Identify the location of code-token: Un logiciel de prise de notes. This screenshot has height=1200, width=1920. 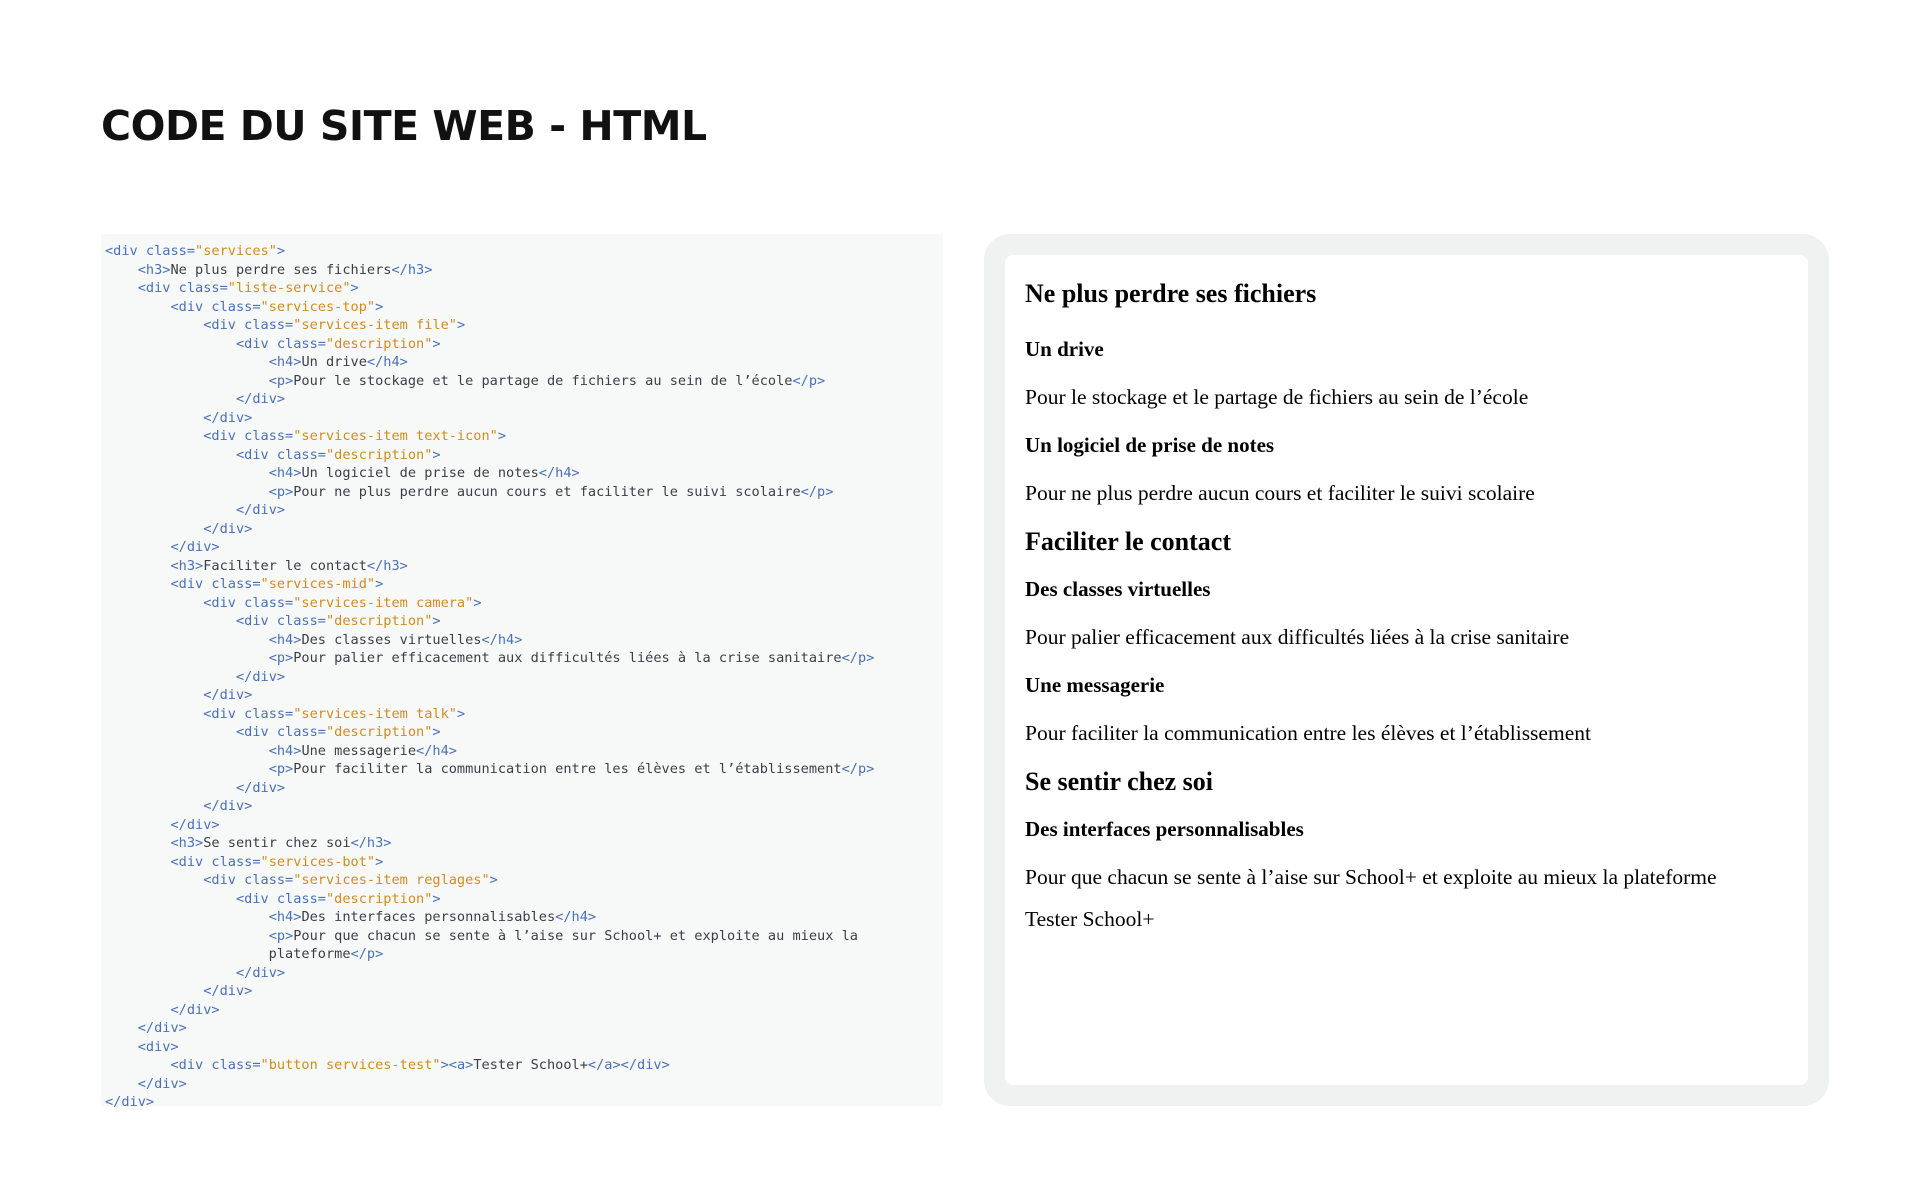
(420, 473).